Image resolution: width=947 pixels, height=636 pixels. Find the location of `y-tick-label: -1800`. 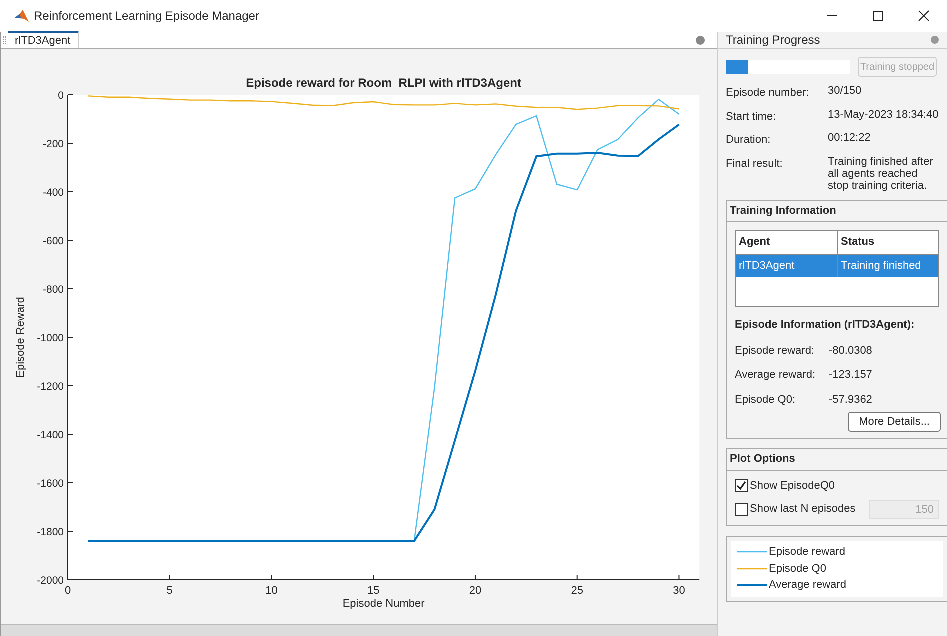

y-tick-label: -1800 is located at coordinates (50, 532).